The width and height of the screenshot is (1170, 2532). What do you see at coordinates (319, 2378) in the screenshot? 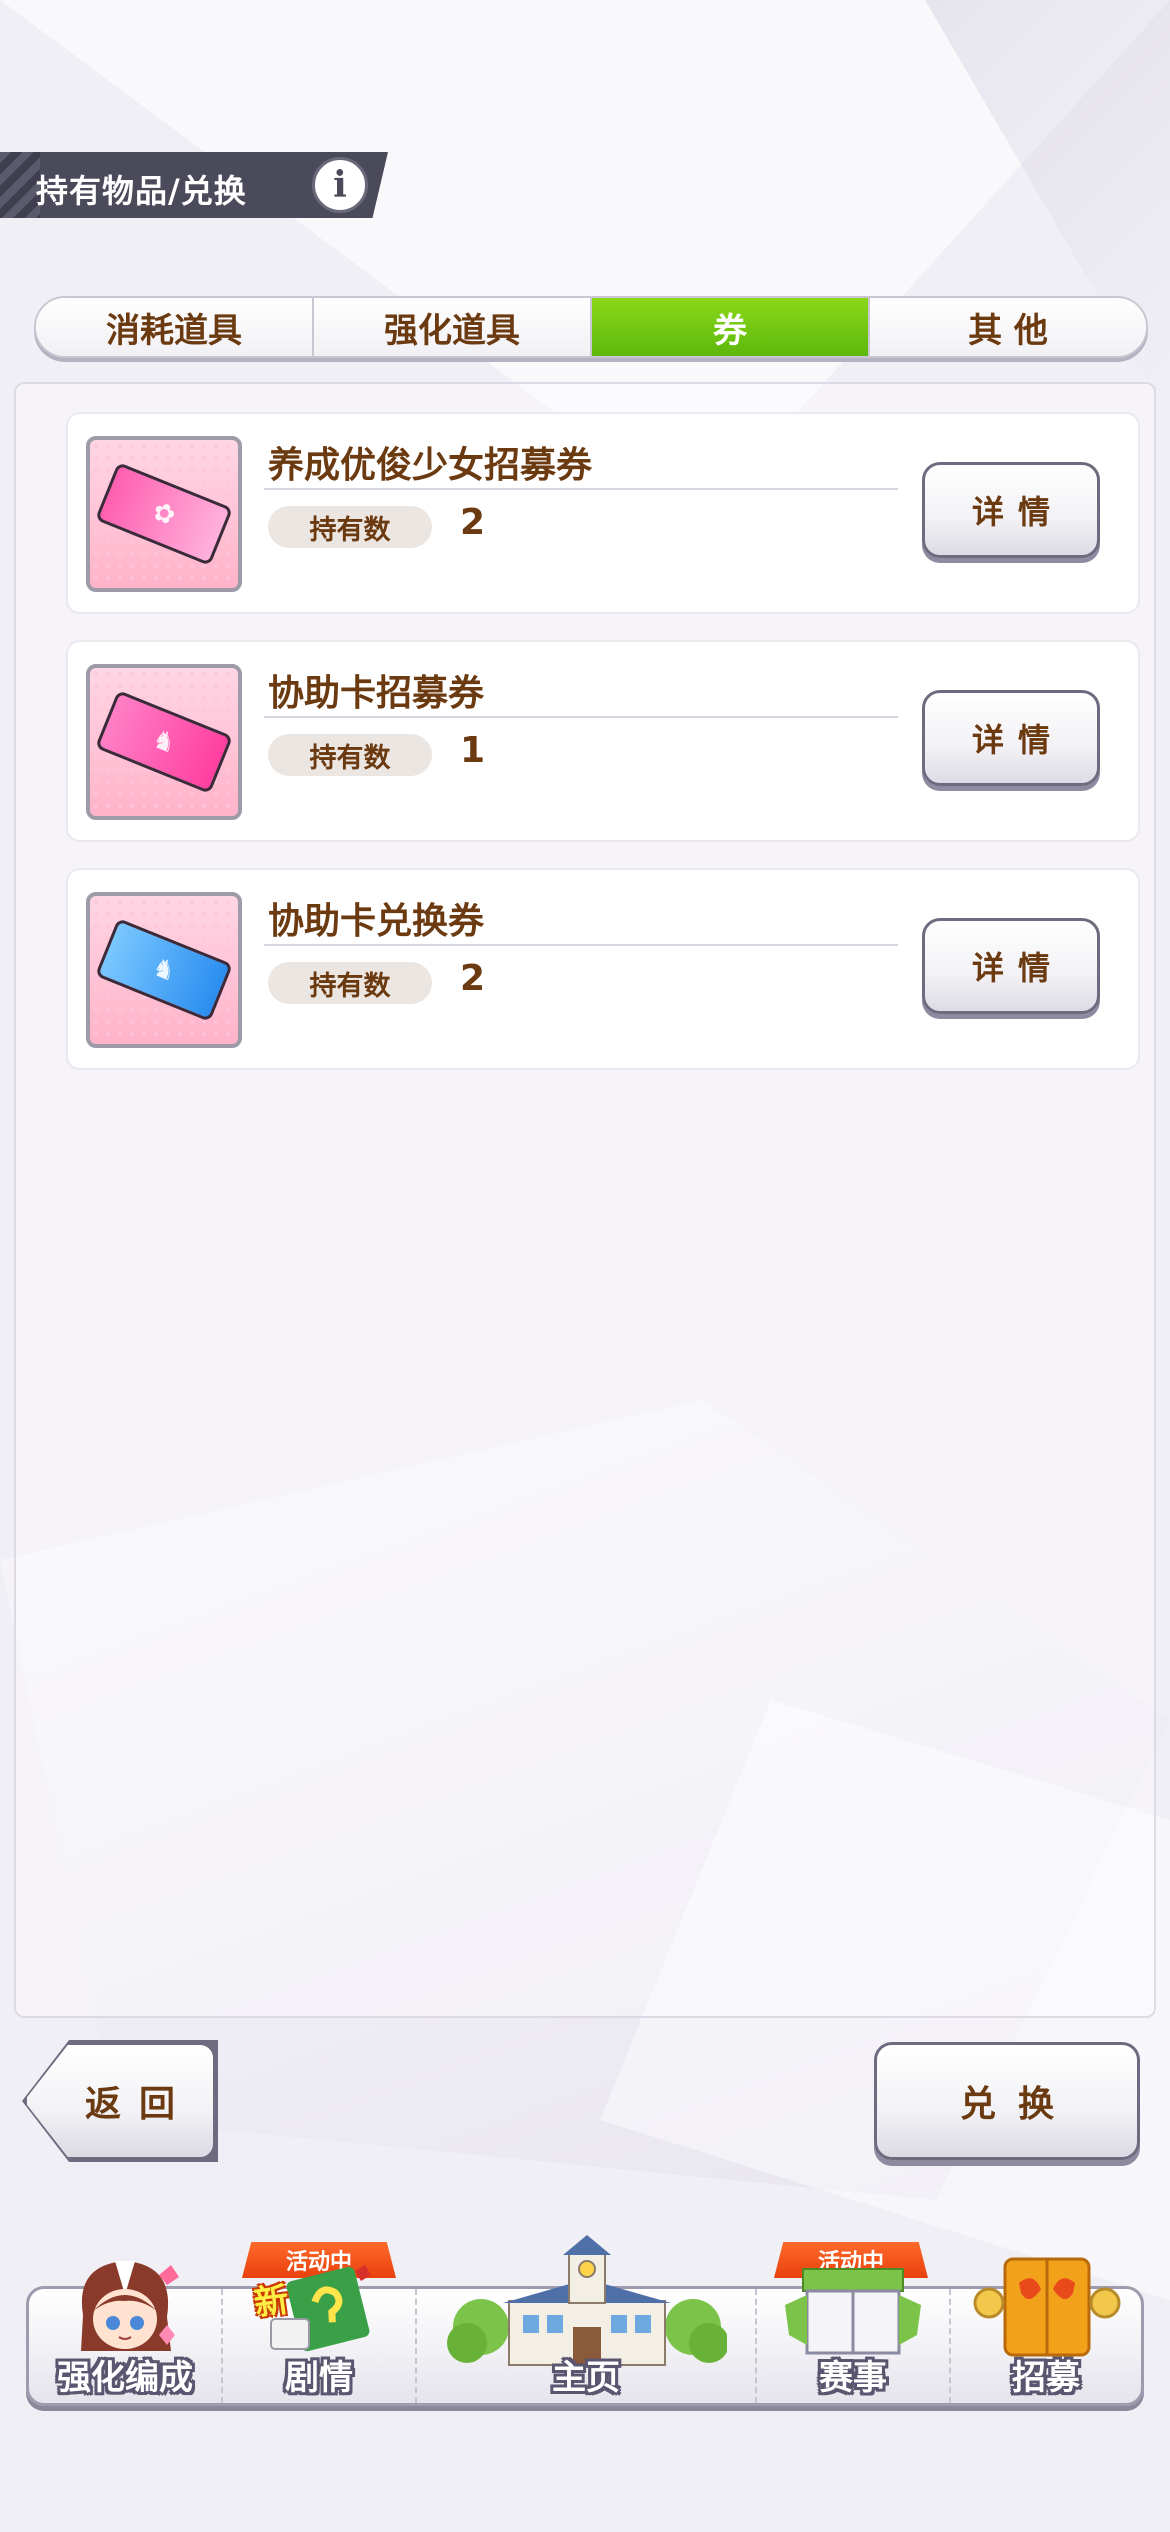
I see `nav-label: 剧情` at bounding box center [319, 2378].